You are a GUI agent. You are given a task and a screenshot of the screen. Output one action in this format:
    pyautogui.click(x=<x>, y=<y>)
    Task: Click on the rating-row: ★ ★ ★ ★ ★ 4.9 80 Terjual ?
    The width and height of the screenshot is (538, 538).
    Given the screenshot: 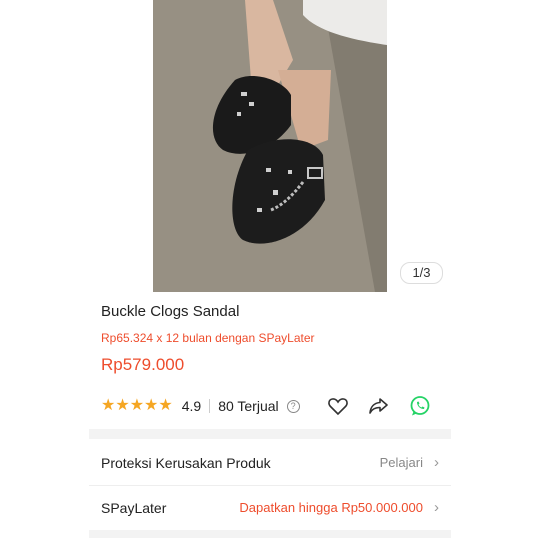 What is the action you would take?
    pyautogui.click(x=200, y=406)
    